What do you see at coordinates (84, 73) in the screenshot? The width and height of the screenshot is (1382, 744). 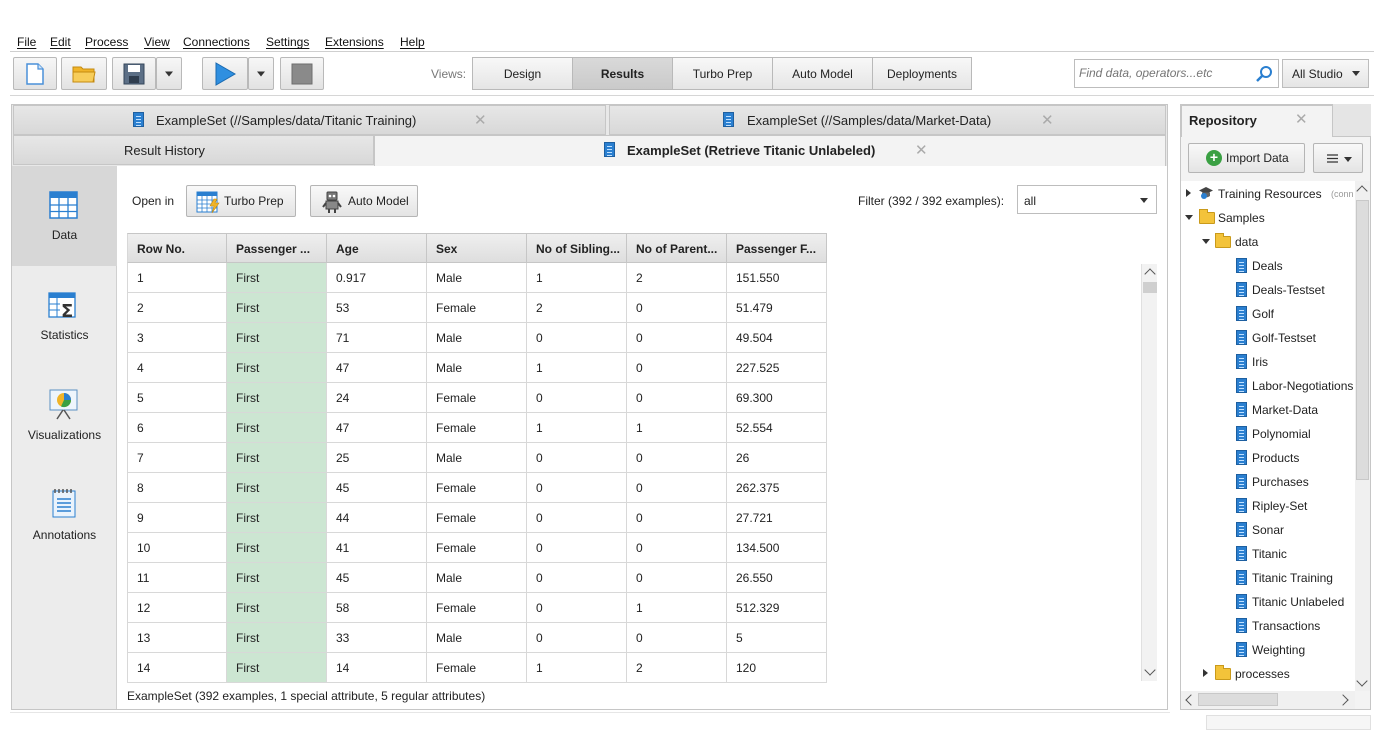 I see `open-process-button` at bounding box center [84, 73].